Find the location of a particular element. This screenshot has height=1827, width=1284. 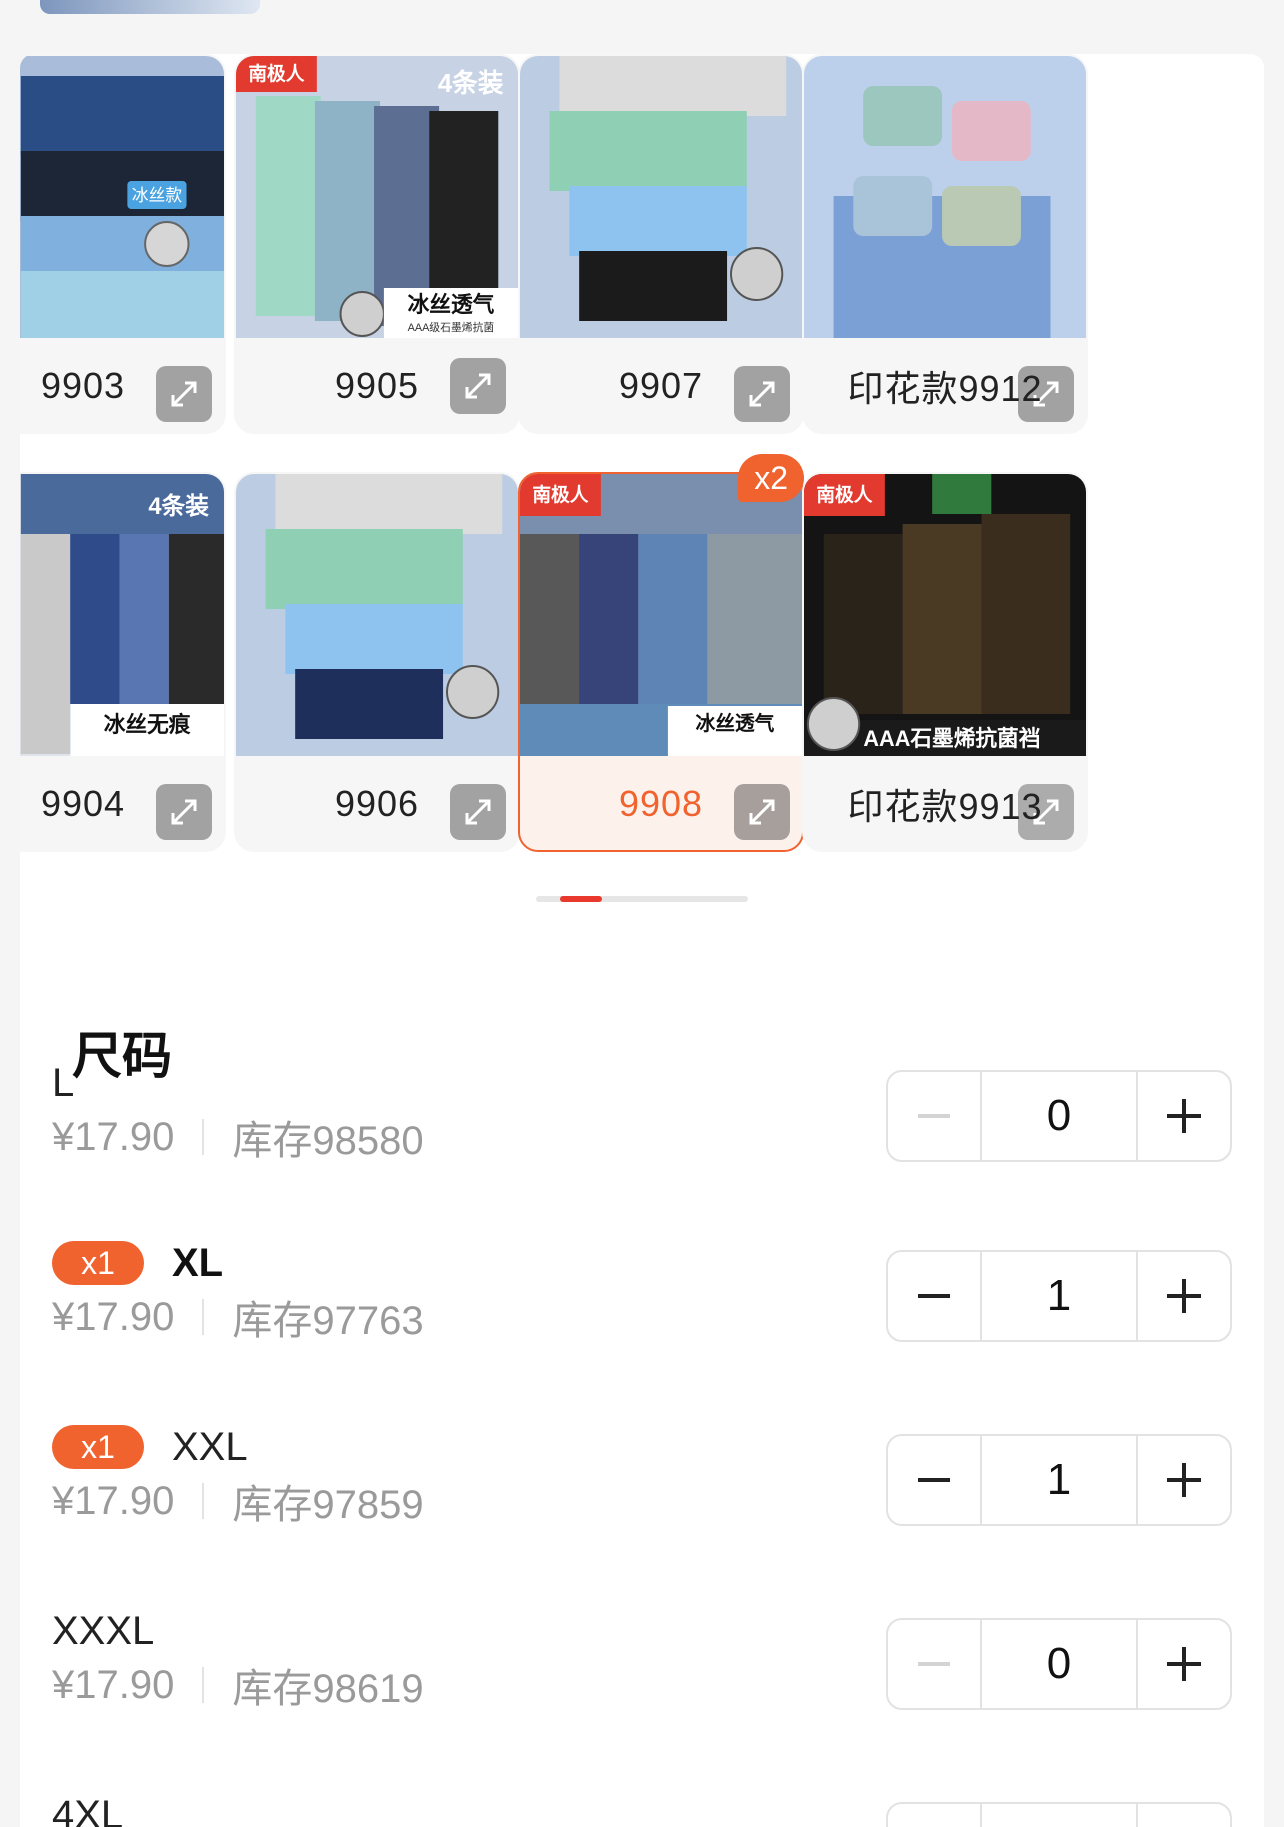

price-stock: ¥17.90 库存97859 is located at coordinates (238, 1502).